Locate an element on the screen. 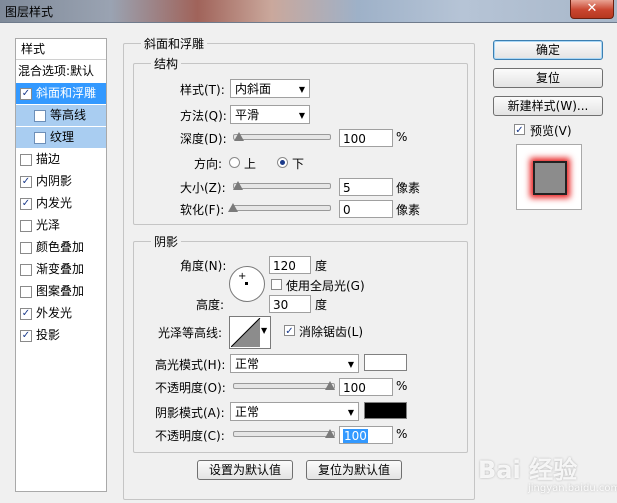 Image resolution: width=617 pixels, height=503 pixels. preview-checkbox: ✓ is located at coordinates (519, 130).